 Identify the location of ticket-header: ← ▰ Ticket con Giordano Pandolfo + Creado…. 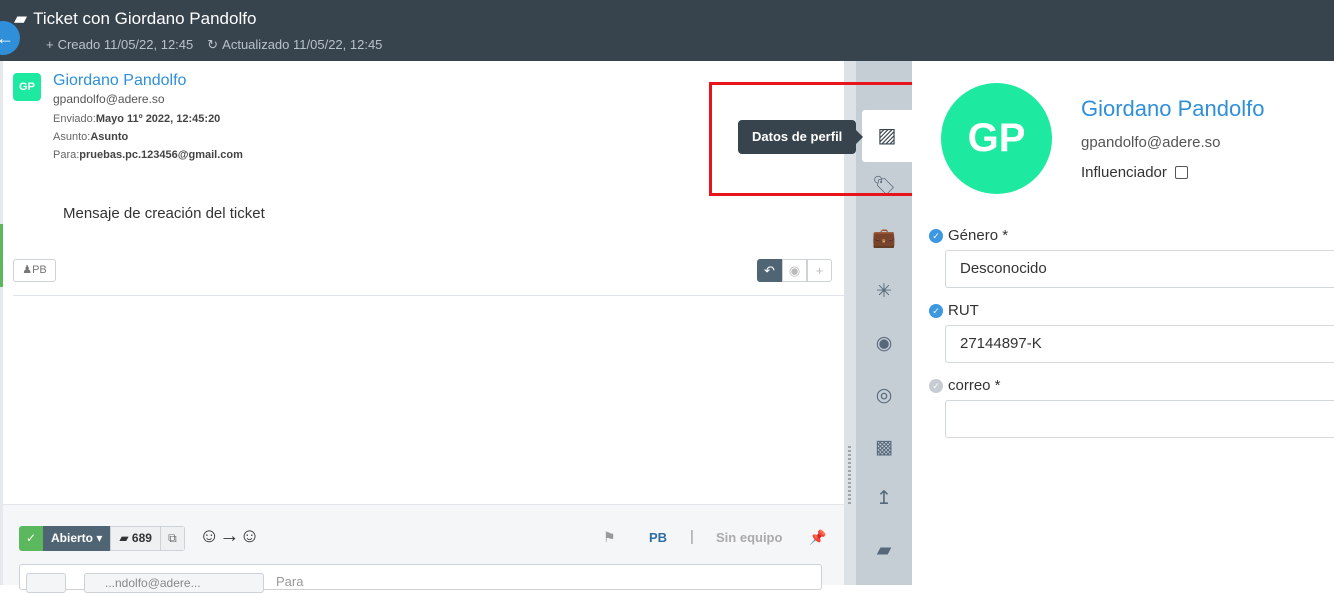
(667, 30).